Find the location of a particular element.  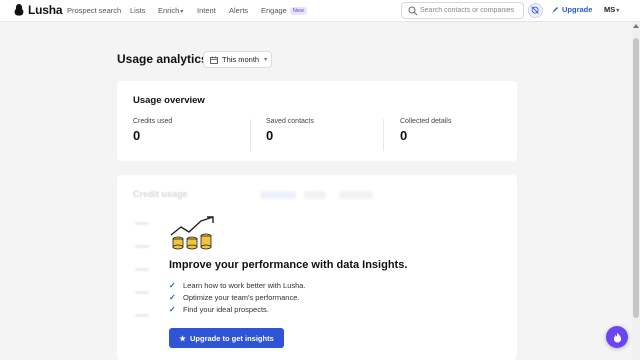

bullet-text: Find your ideal prospects. is located at coordinates (226, 309).